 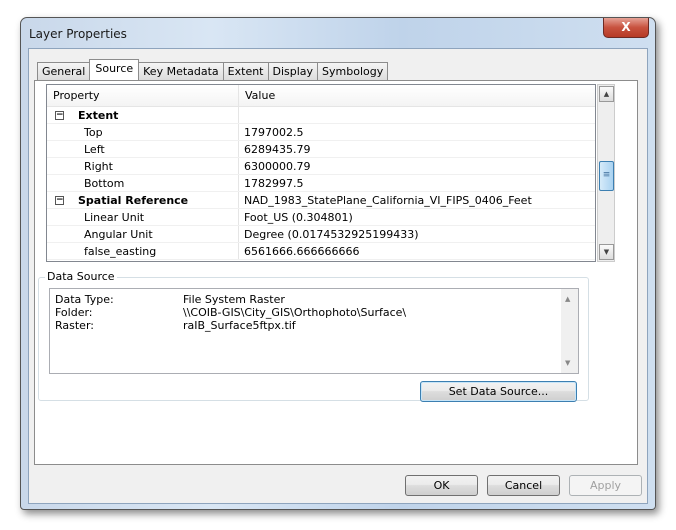 I want to click on grid-row: Angular Unit Degree (0.0174532925199433), so click(x=321, y=234).